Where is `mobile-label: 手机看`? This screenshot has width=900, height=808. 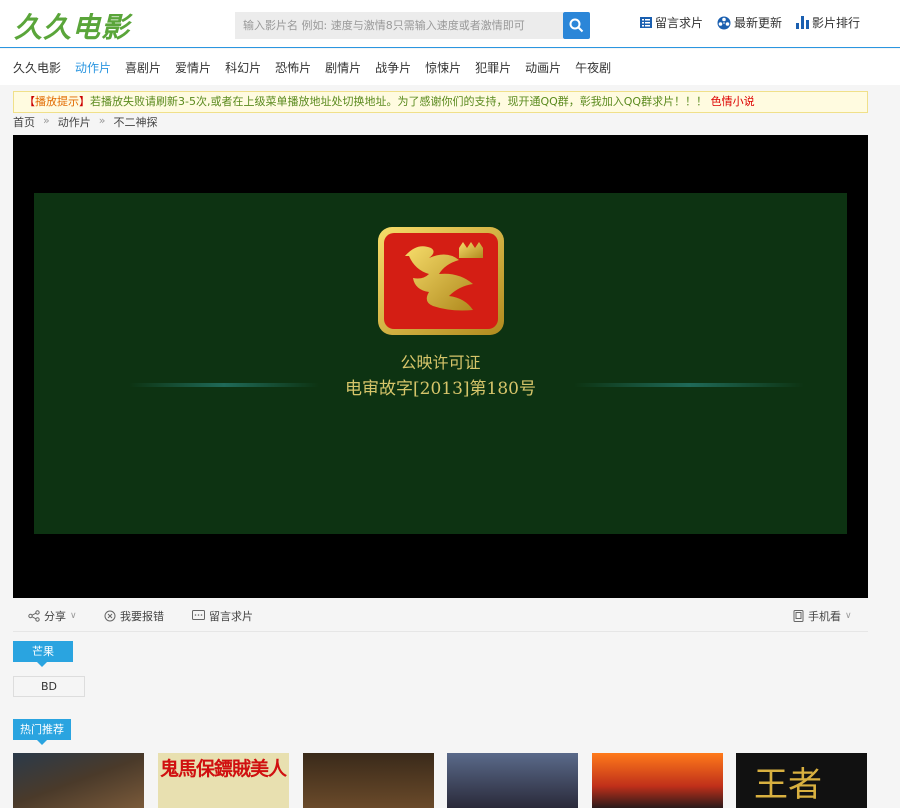
mobile-label: 手机看 is located at coordinates (824, 616).